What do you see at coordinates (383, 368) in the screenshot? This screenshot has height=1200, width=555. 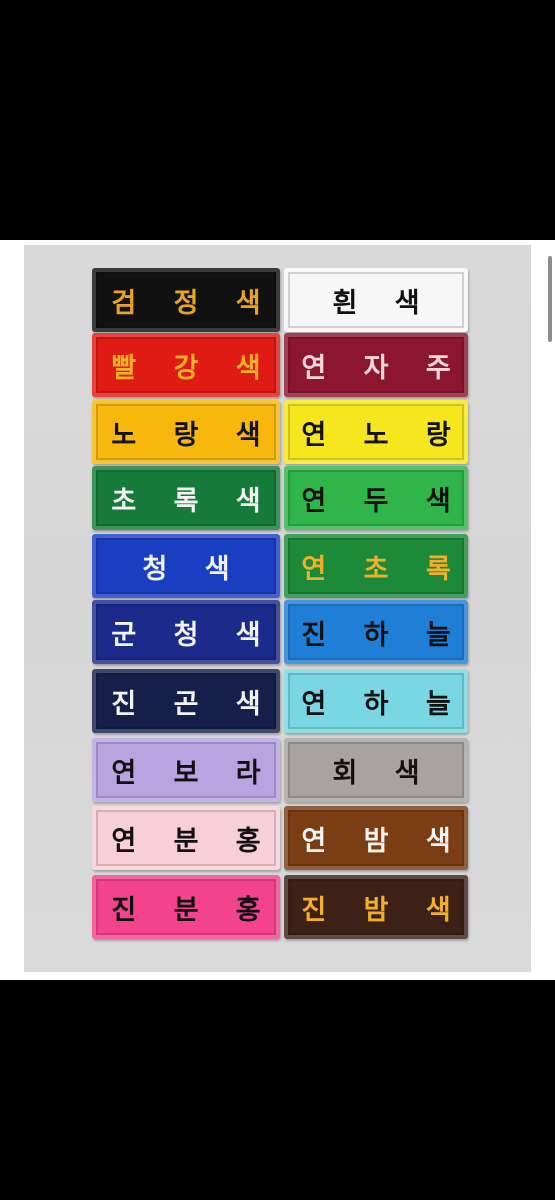 I see `patch-label: 연 자 주` at bounding box center [383, 368].